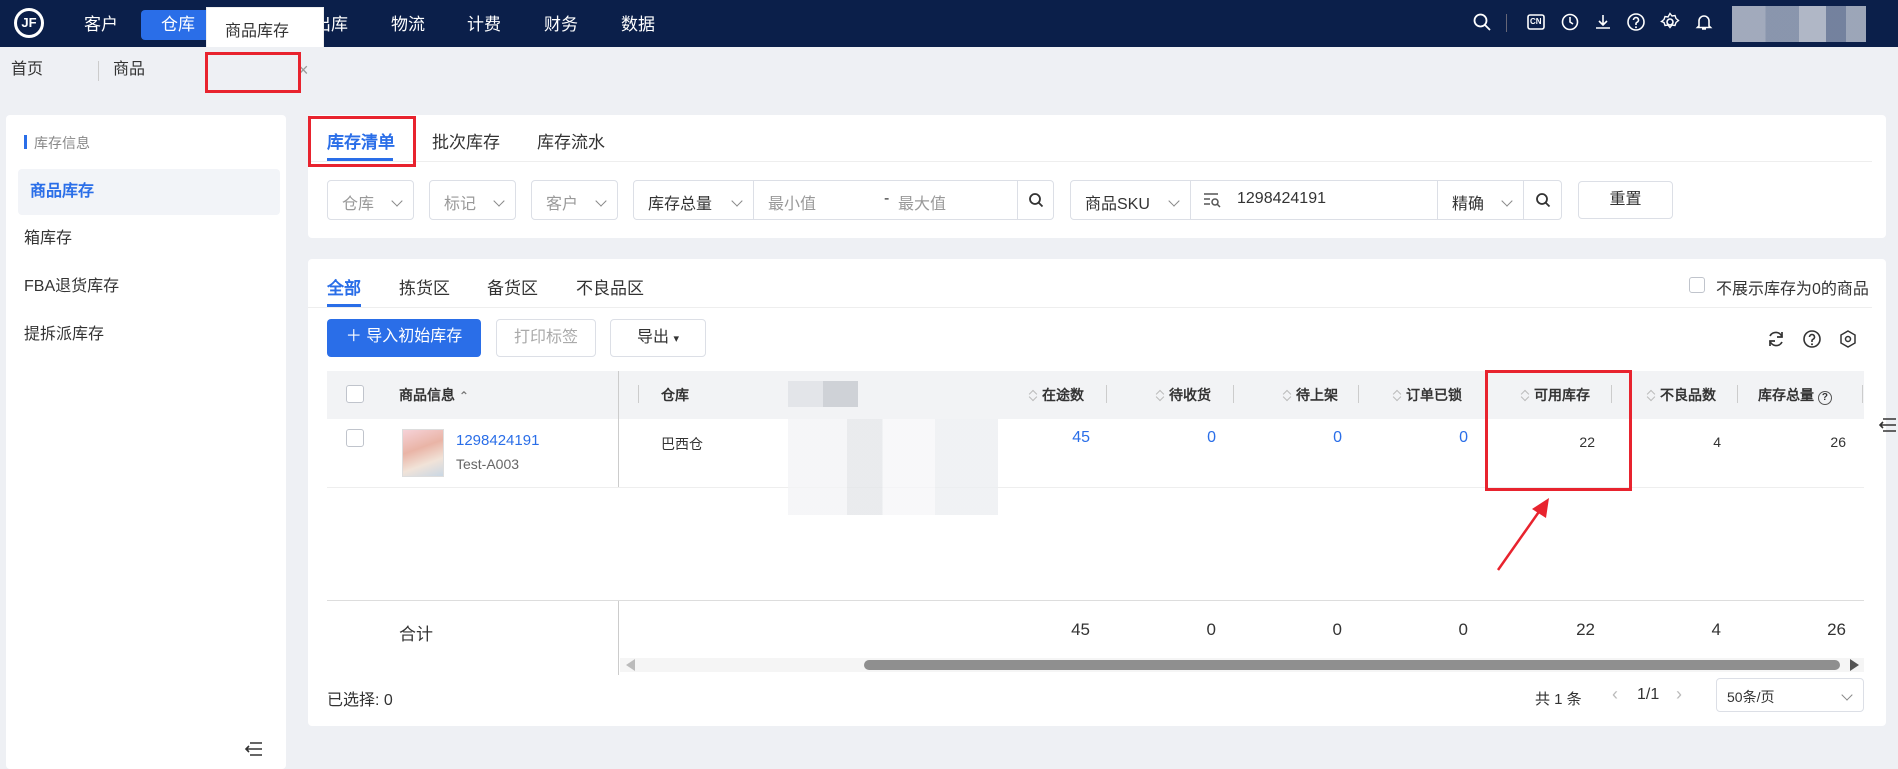 Image resolution: width=1898 pixels, height=769 pixels. What do you see at coordinates (1211, 629) in the screenshot?
I see `footer-pending-receive: 0` at bounding box center [1211, 629].